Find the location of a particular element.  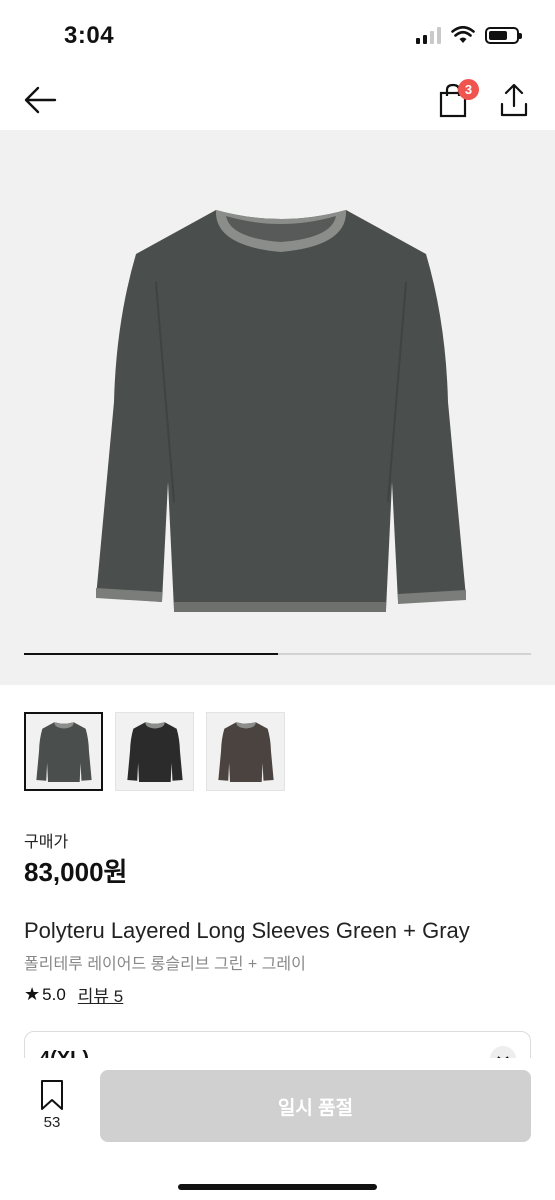

rating-value: 5.0 is located at coordinates (54, 994).